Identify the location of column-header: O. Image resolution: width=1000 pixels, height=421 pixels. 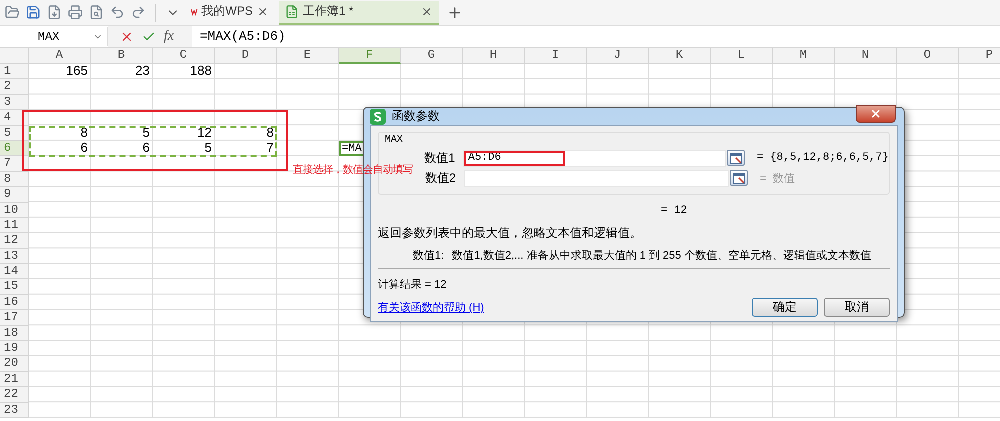
(928, 56).